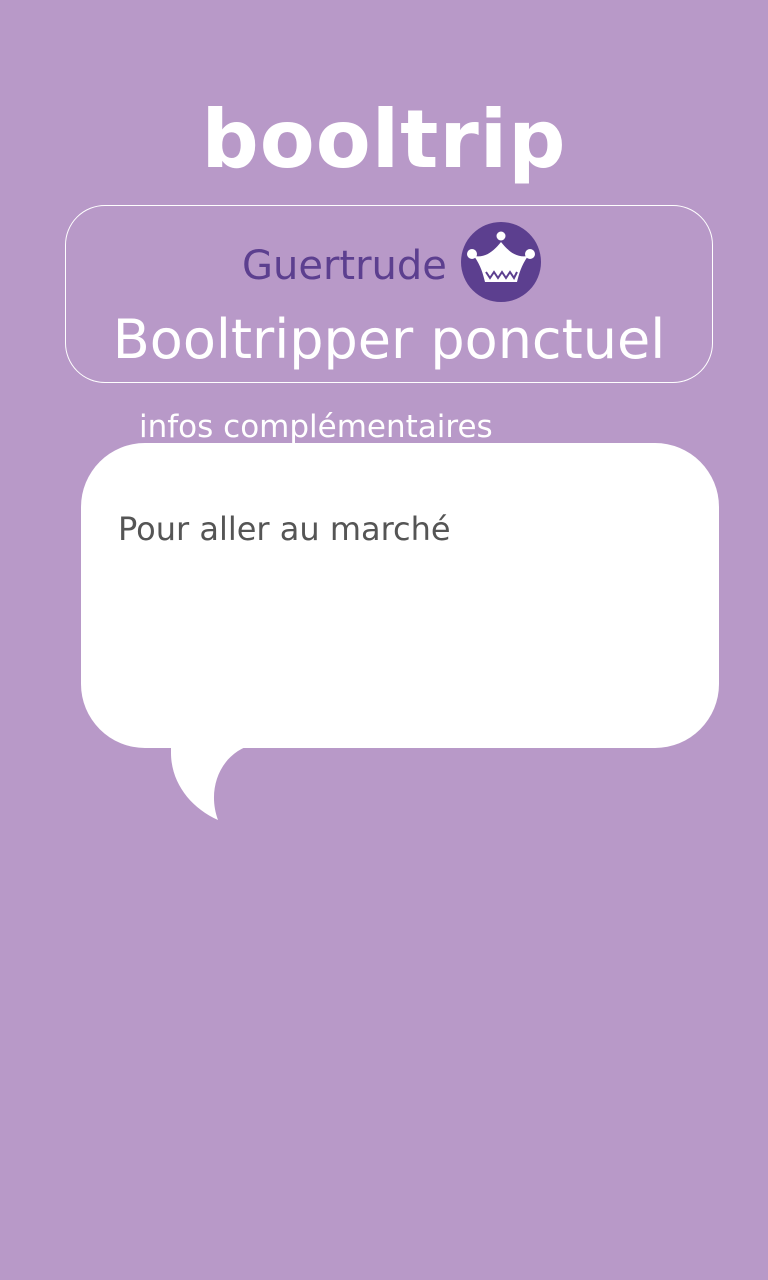 The height and width of the screenshot is (1280, 768). Describe the element at coordinates (501, 262) in the screenshot. I see `jester-hat-icon` at that location.